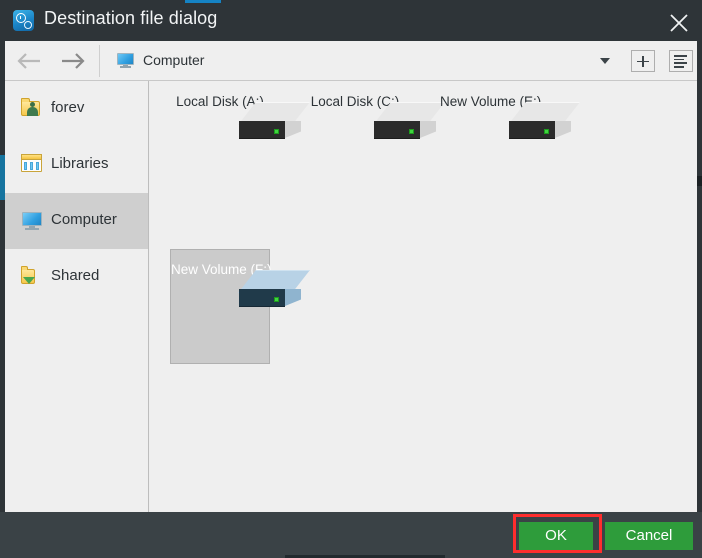 Image resolution: width=702 pixels, height=558 pixels. What do you see at coordinates (2, 276) in the screenshot?
I see `left-scroll-strip` at bounding box center [2, 276].